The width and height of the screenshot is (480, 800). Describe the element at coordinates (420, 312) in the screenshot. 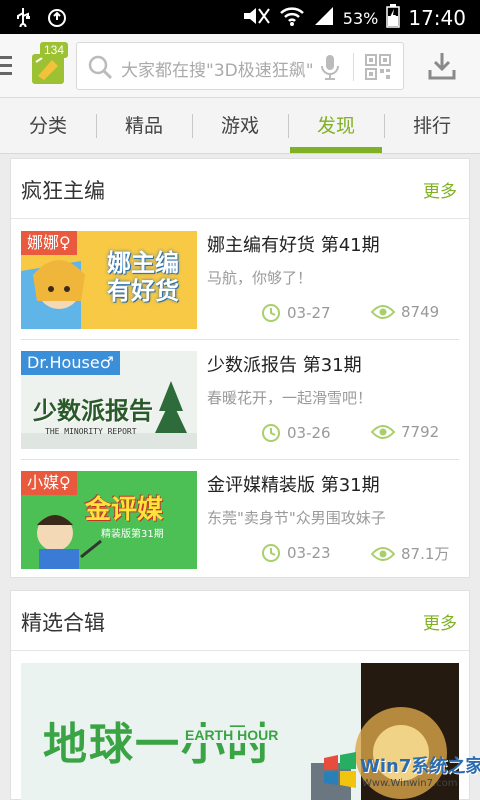

I see `views-text: 8749` at that location.